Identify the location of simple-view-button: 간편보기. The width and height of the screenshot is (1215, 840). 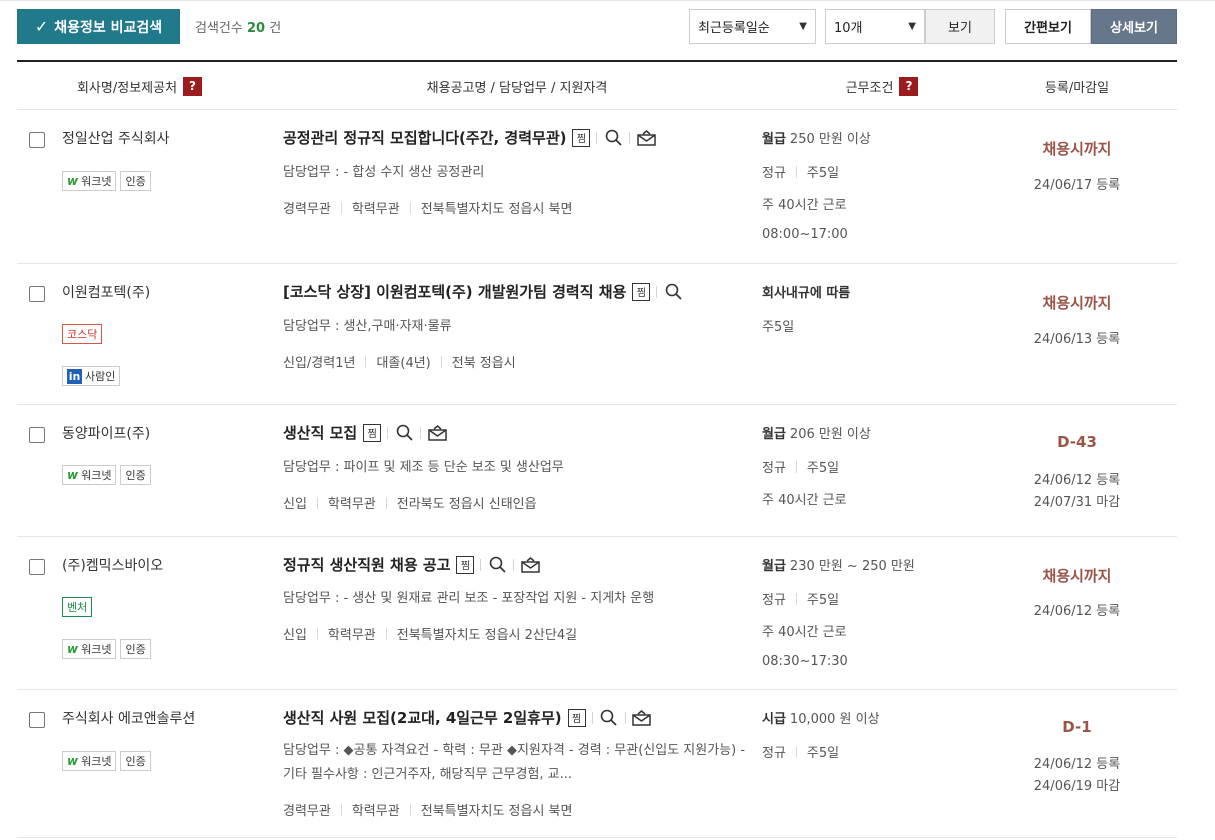
(1048, 26).